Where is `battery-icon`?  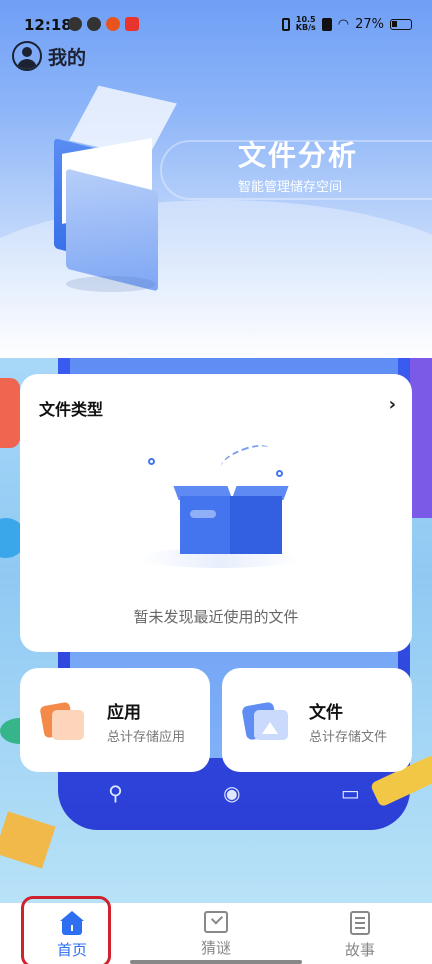
battery-icon is located at coordinates (401, 24).